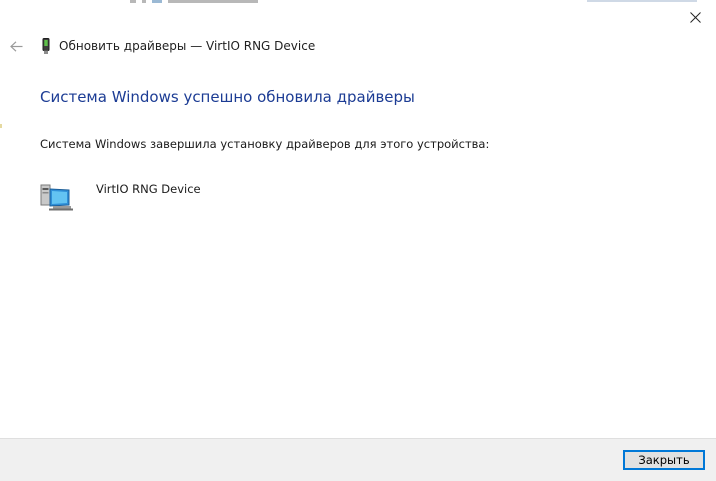 This screenshot has width=716, height=481. I want to click on dialog-footer: Закрыть, so click(358, 459).